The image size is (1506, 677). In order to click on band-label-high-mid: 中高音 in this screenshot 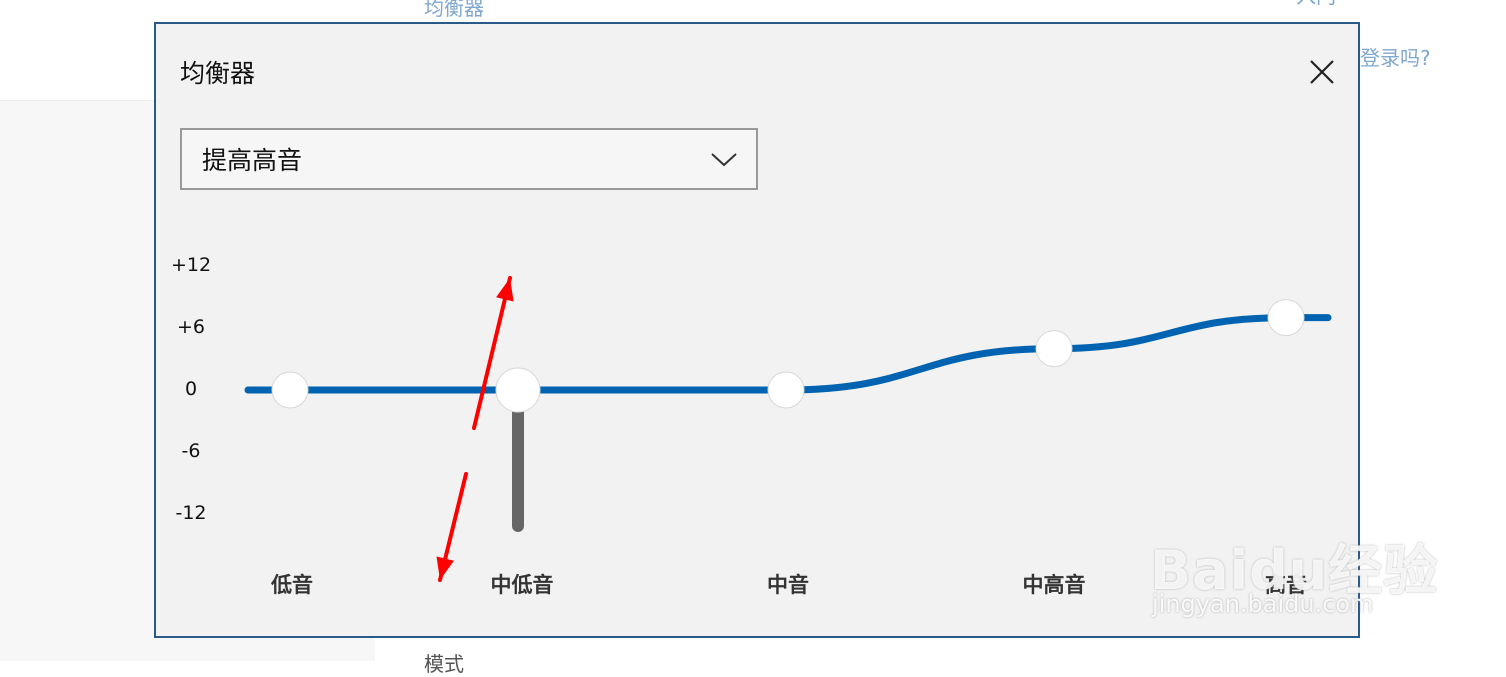, I will do `click(1054, 585)`.